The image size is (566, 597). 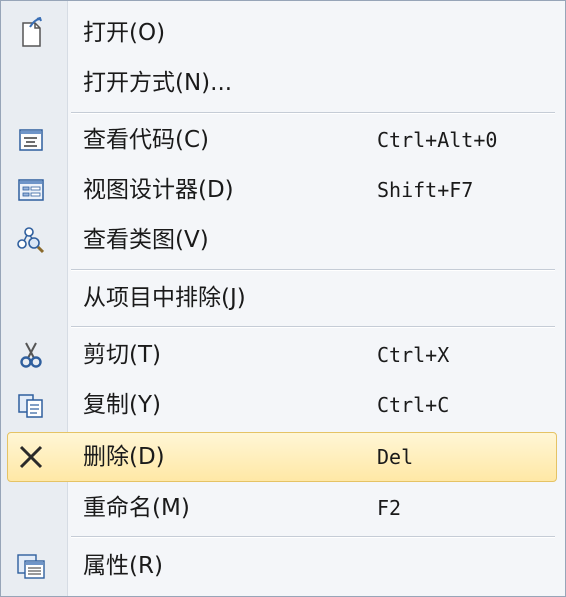 I want to click on menu-item-shortcut: Ctrl+X, so click(x=413, y=355).